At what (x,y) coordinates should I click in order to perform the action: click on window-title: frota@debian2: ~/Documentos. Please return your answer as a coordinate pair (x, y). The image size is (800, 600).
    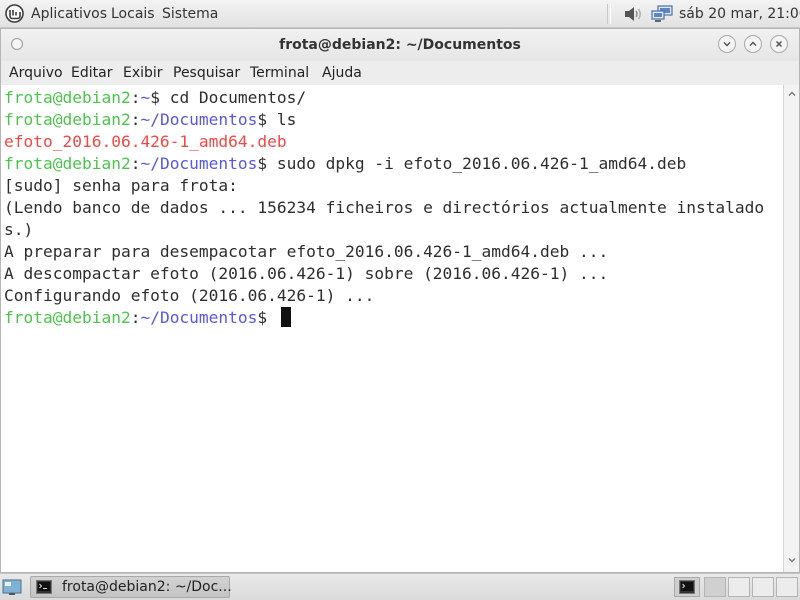
    Looking at the image, I should click on (400, 45).